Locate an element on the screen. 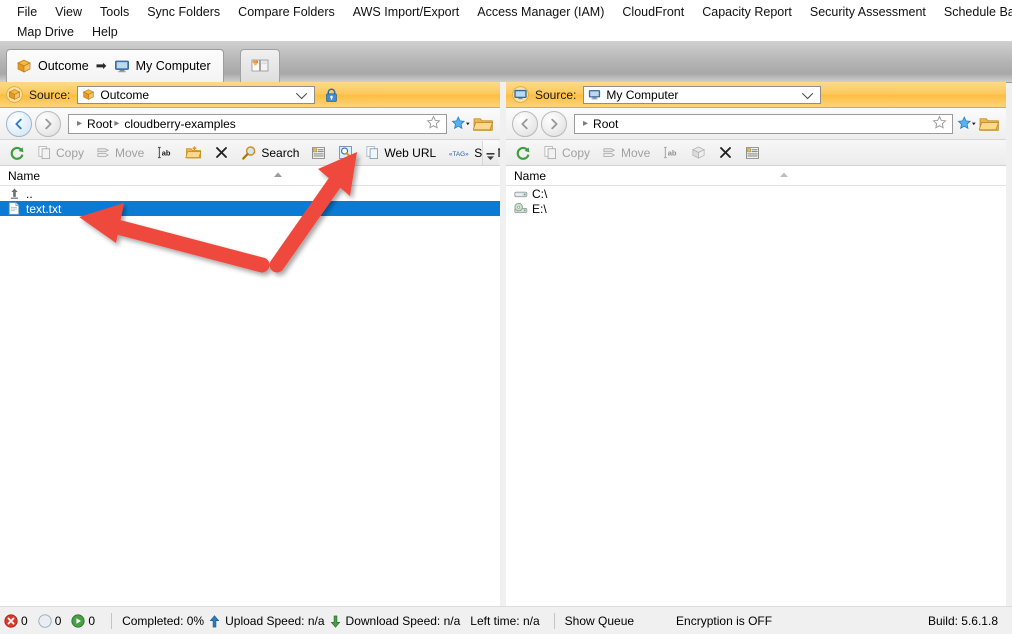  bucket-icon is located at coordinates (24, 66).